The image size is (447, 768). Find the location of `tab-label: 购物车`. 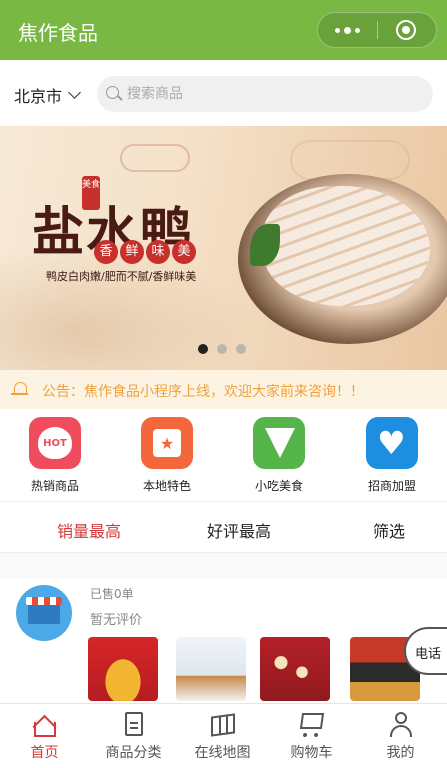

tab-label: 购物车 is located at coordinates (311, 753).